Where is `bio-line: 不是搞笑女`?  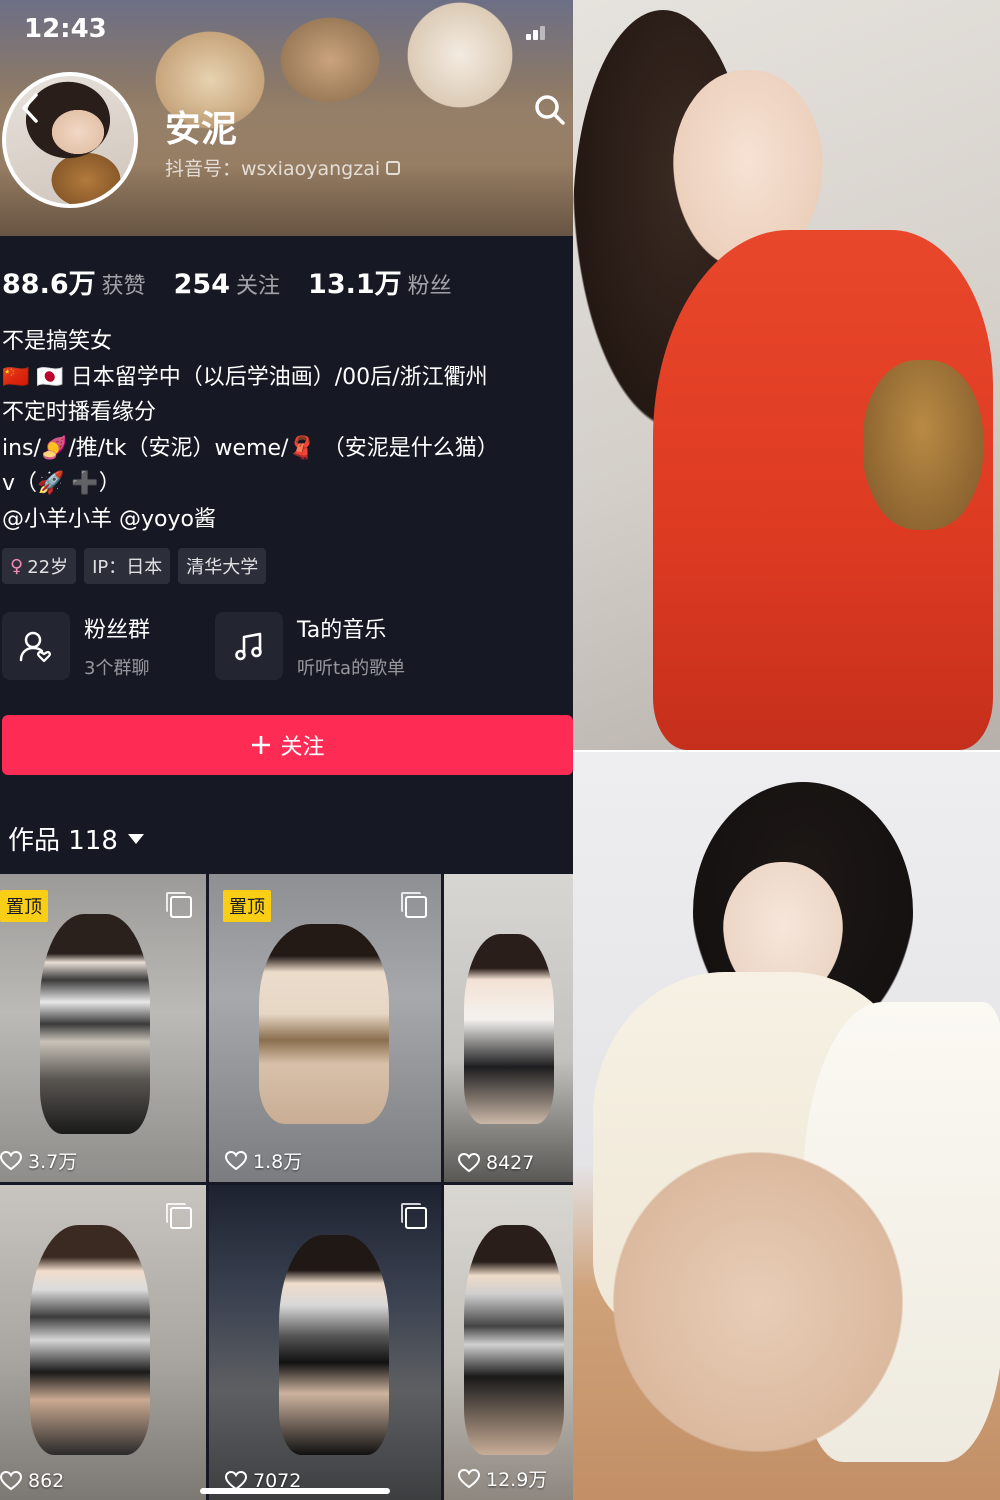
bio-line: 不是搞笑女 is located at coordinates (57, 341).